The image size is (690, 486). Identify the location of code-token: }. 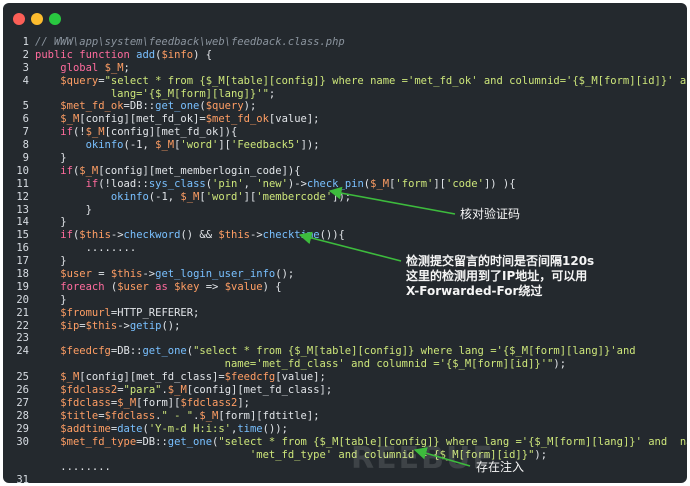
(51, 158).